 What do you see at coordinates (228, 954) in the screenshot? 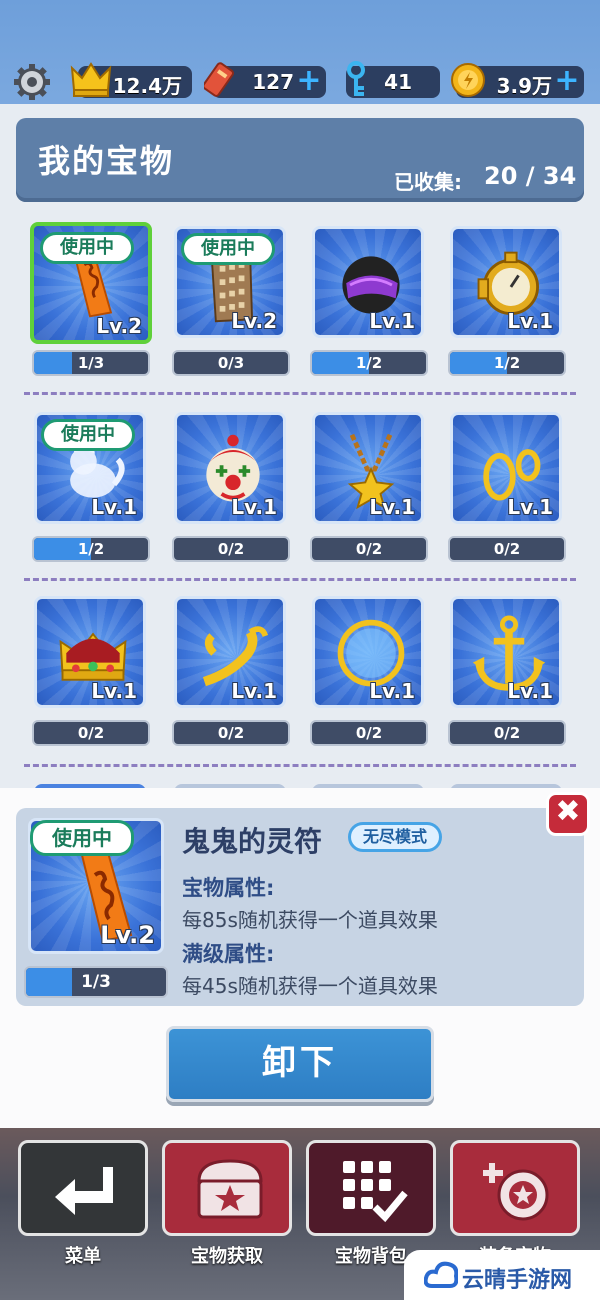
I see `max-attr-label: 满级属性:` at bounding box center [228, 954].